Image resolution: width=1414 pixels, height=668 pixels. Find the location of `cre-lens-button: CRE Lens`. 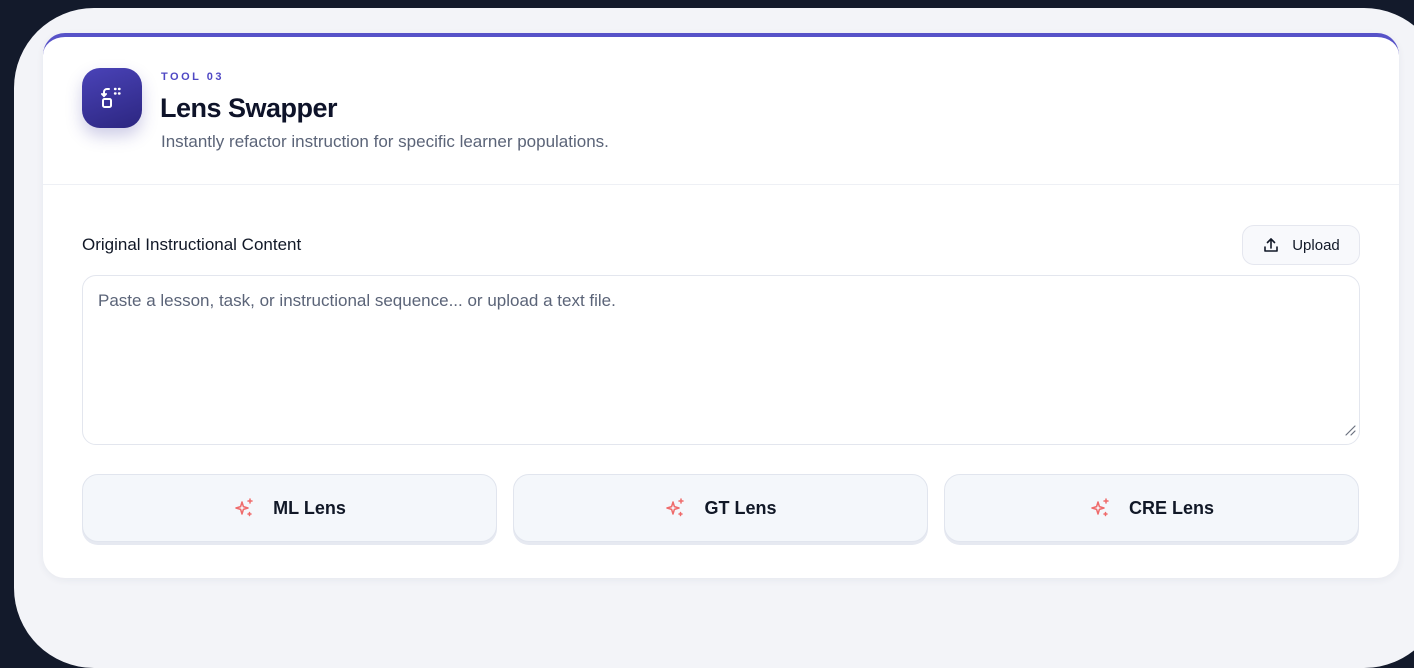

cre-lens-button: CRE Lens is located at coordinates (1151, 508).